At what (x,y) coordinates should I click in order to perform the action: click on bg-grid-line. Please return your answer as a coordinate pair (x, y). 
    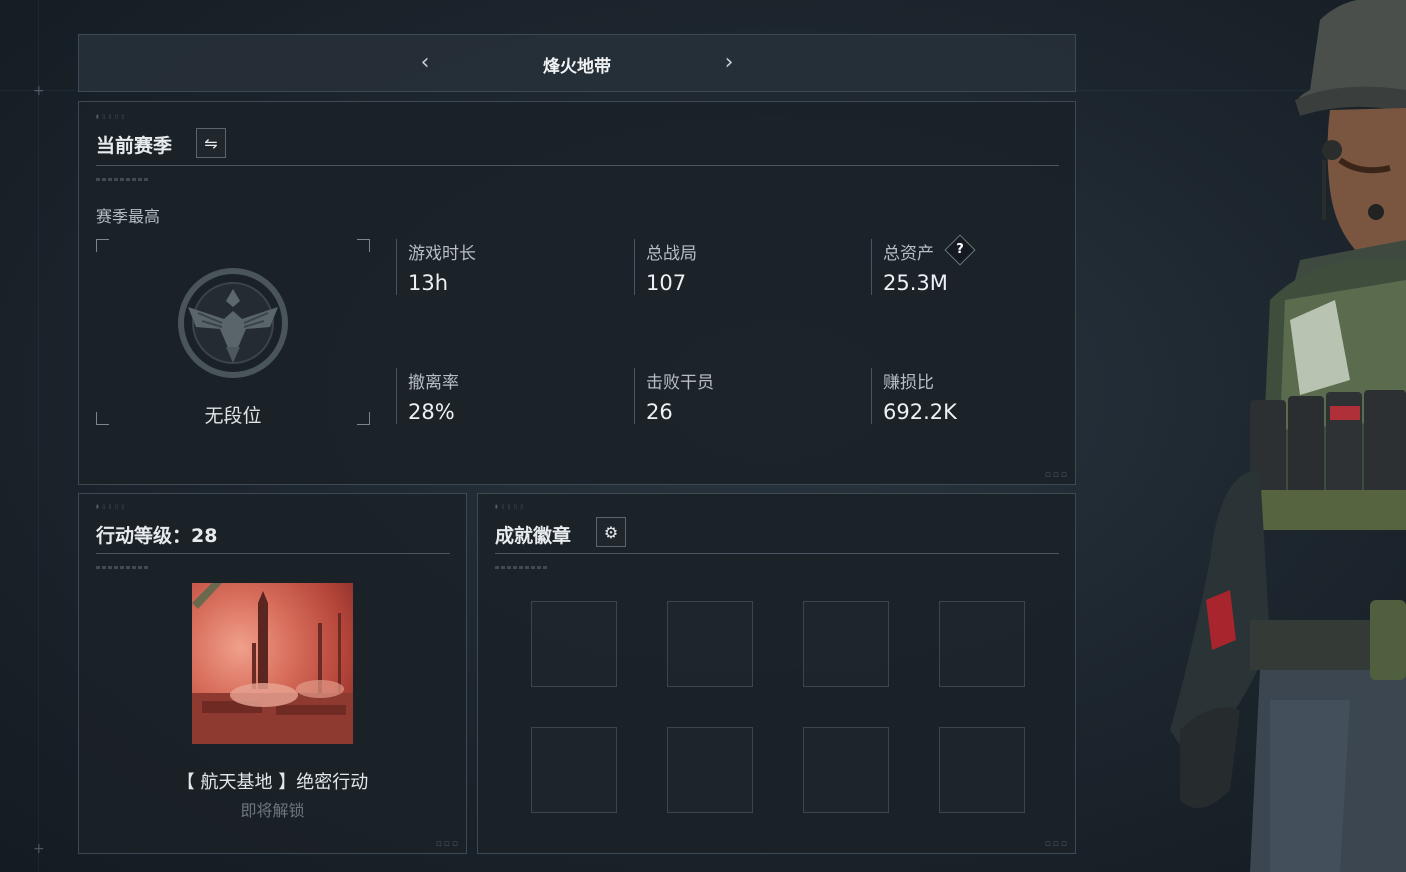
    Looking at the image, I should click on (38, 436).